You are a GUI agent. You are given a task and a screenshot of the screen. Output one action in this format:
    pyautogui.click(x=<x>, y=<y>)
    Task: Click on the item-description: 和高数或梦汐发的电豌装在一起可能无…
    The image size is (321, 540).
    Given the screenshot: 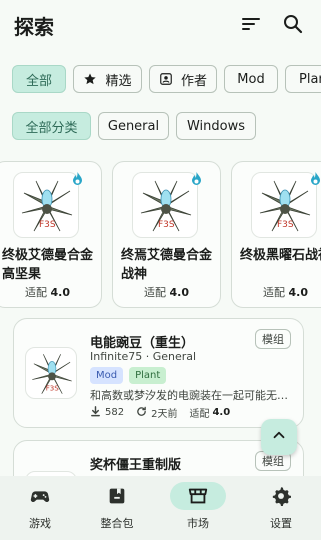 What is the action you would take?
    pyautogui.click(x=189, y=395)
    